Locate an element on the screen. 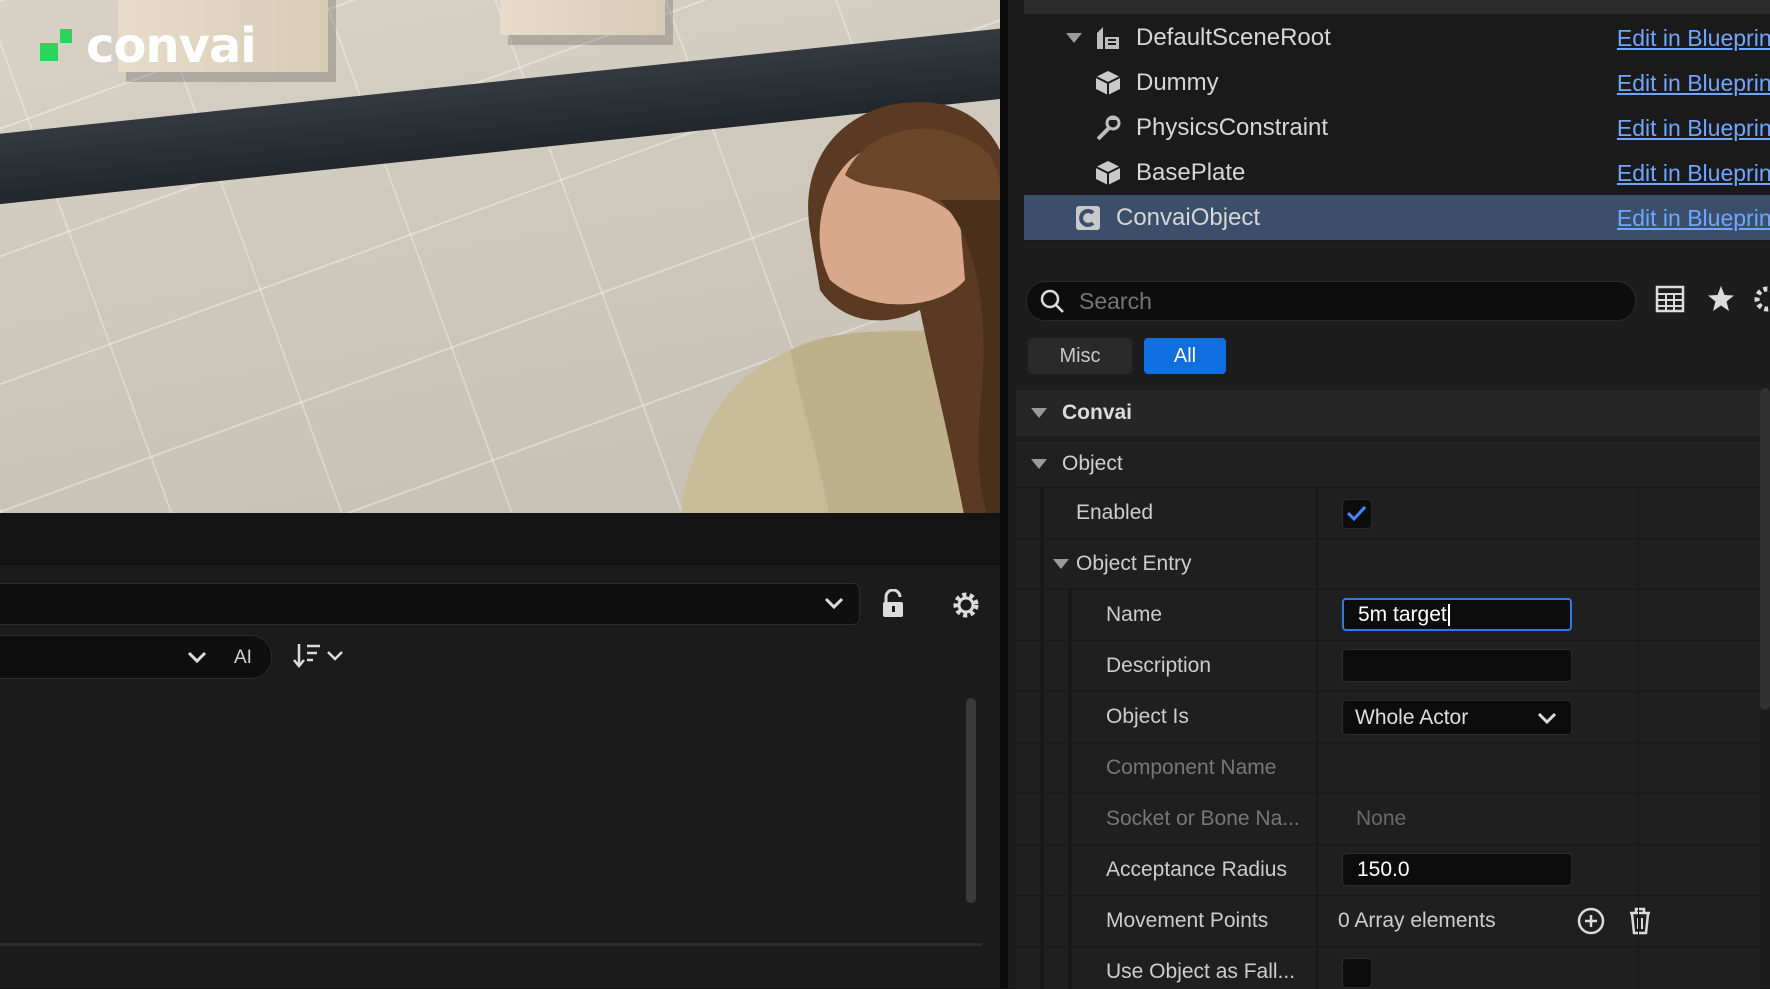  property-movement-points: Movement Points 0 Array elements is located at coordinates (1388, 920).